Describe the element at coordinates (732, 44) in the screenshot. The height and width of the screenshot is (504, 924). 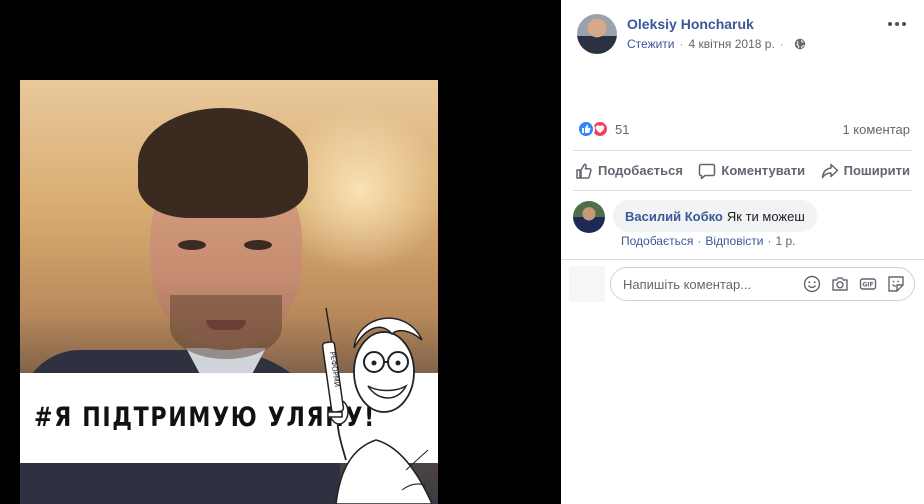
I see `post-date: 4 квітня 2018 р.` at that location.